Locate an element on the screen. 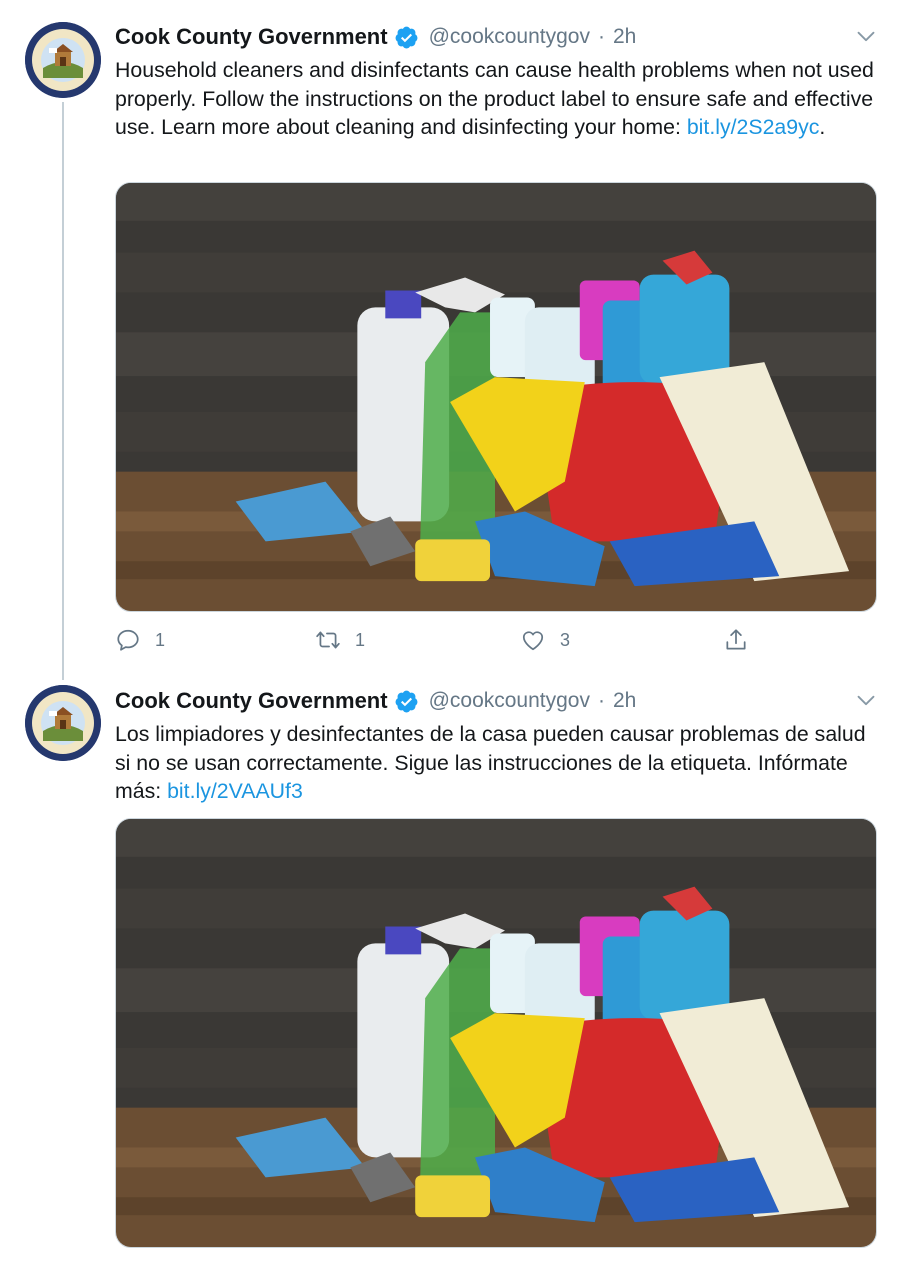 The width and height of the screenshot is (904, 1262). like-button: 3 is located at coordinates (545, 640).